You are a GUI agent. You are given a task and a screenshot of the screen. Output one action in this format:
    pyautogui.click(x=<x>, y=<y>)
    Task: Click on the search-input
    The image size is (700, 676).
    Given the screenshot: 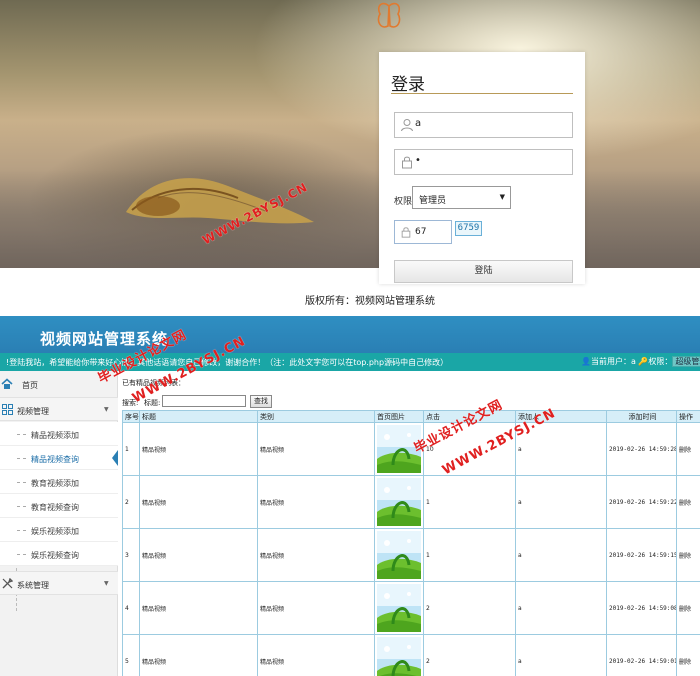 What is the action you would take?
    pyautogui.click(x=204, y=401)
    